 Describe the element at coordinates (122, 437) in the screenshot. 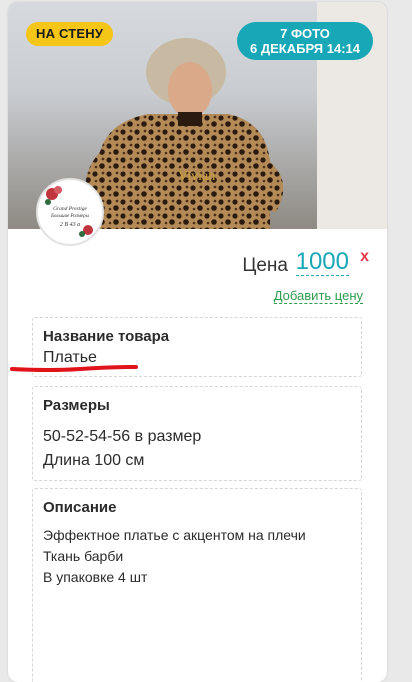

I see `sizes-line-1: 50-52-54-56 в размер` at that location.